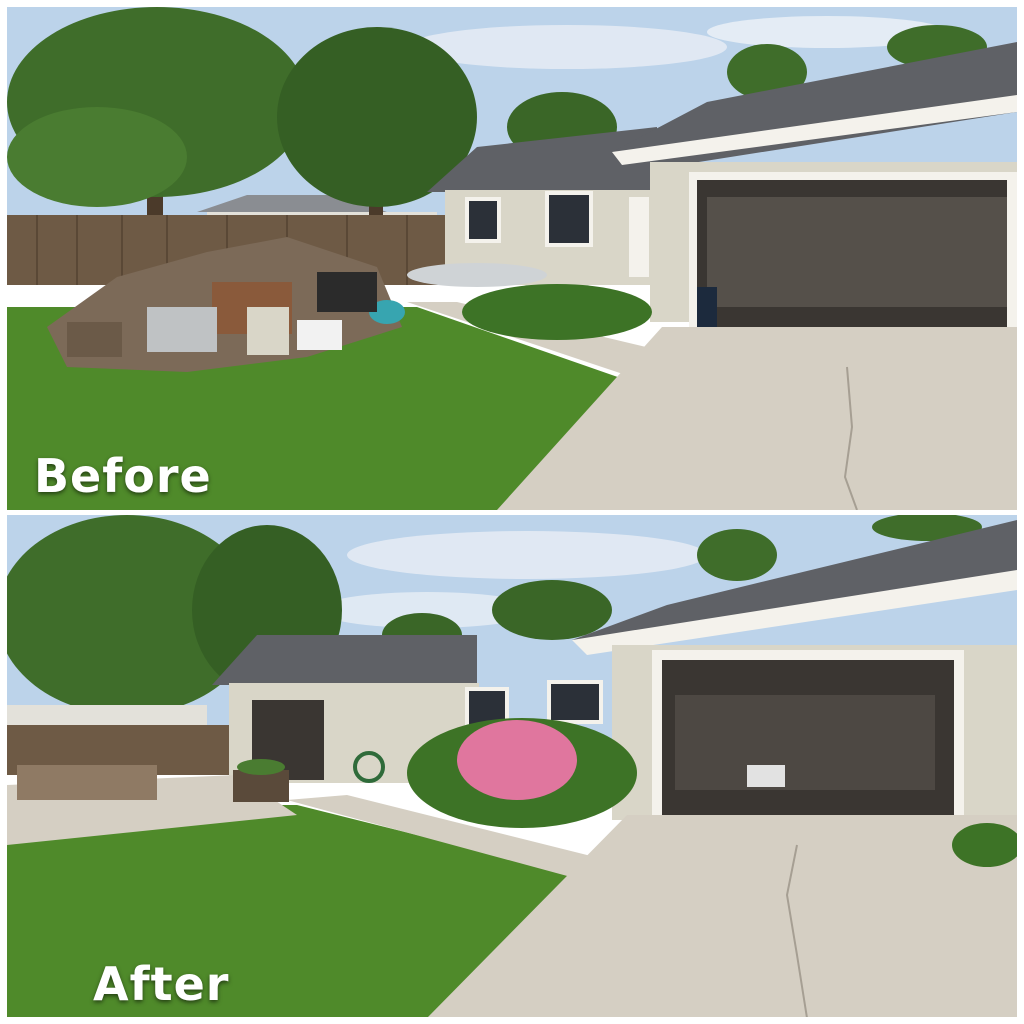 This screenshot has width=1024, height=1024. I want to click on junk-basket, so click(268, 331).